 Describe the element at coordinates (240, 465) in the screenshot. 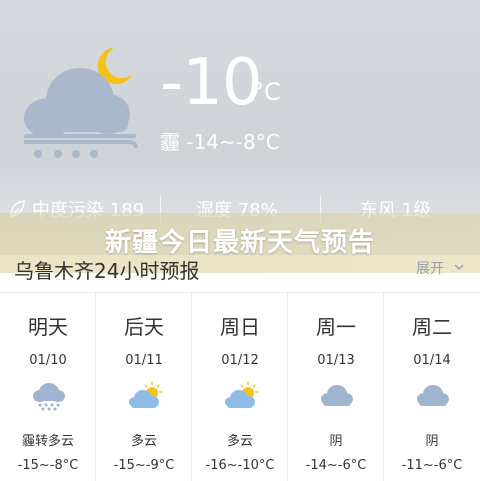

I see `day-temperature-range: -16~-10°C` at that location.